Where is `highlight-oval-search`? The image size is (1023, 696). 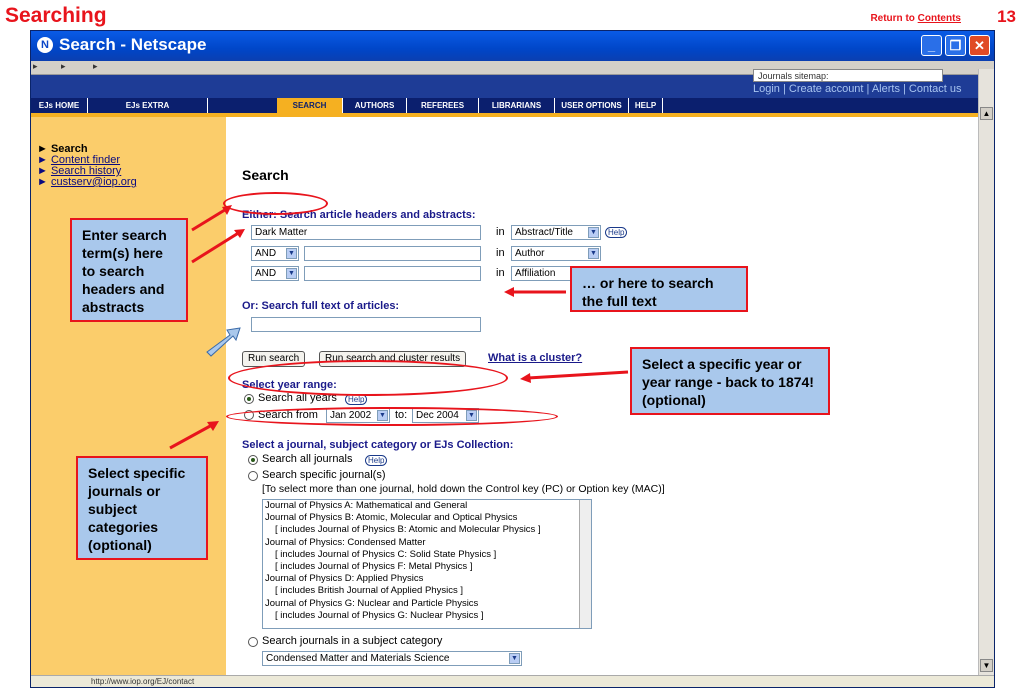 highlight-oval-search is located at coordinates (275, 203).